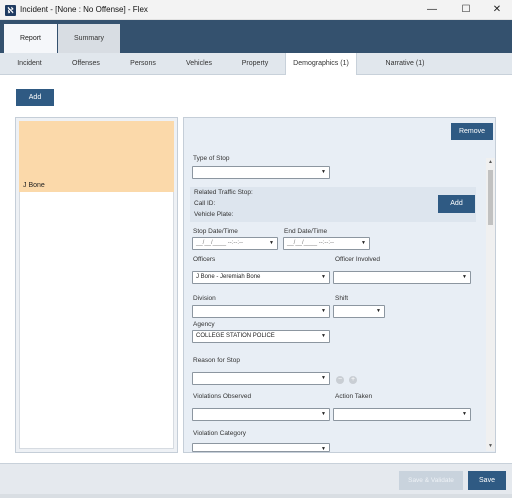 The image size is (512, 498). Describe the element at coordinates (496, 10) in the screenshot. I see `close-button: ✕` at that location.